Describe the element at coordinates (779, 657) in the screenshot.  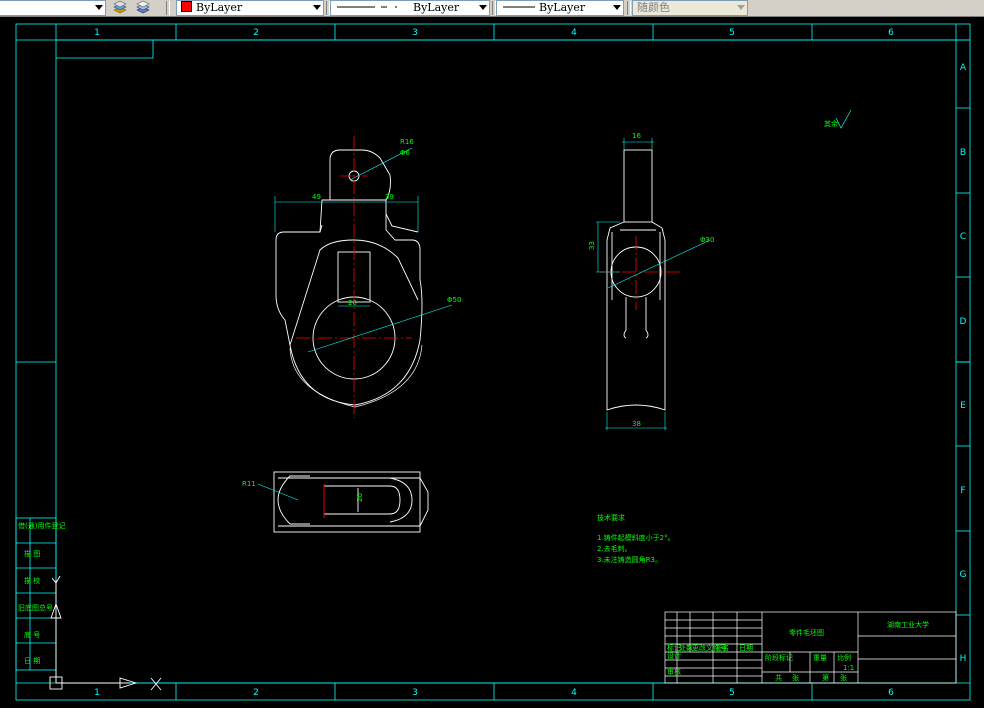
I see `tb-label-7: 阶段标记` at that location.